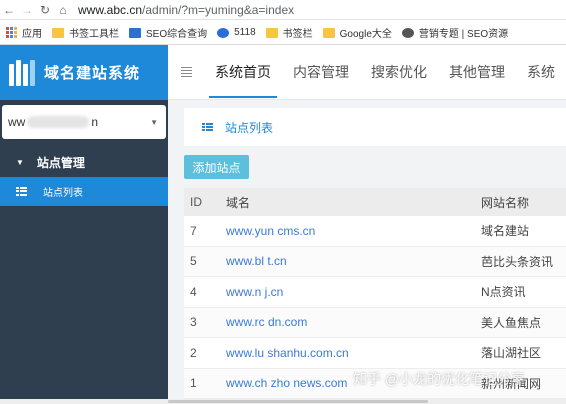 The height and width of the screenshot is (404, 566). Describe the element at coordinates (243, 72) in the screenshot. I see `tab-system-home: 系统首页` at that location.